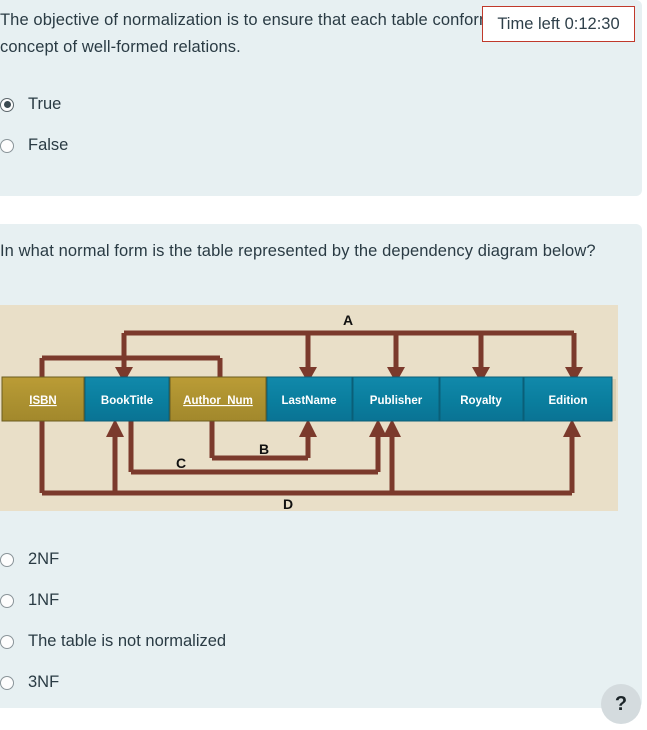 This screenshot has width=647, height=730. Describe the element at coordinates (44, 682) in the screenshot. I see `option-3nf-label: 3NF` at that location.